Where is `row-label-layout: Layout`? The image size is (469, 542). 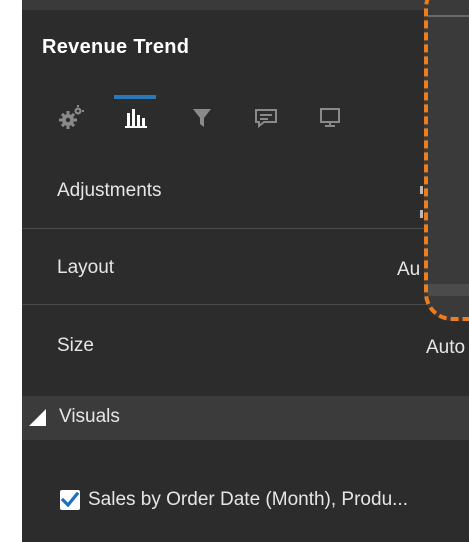 row-label-layout: Layout is located at coordinates (86, 267).